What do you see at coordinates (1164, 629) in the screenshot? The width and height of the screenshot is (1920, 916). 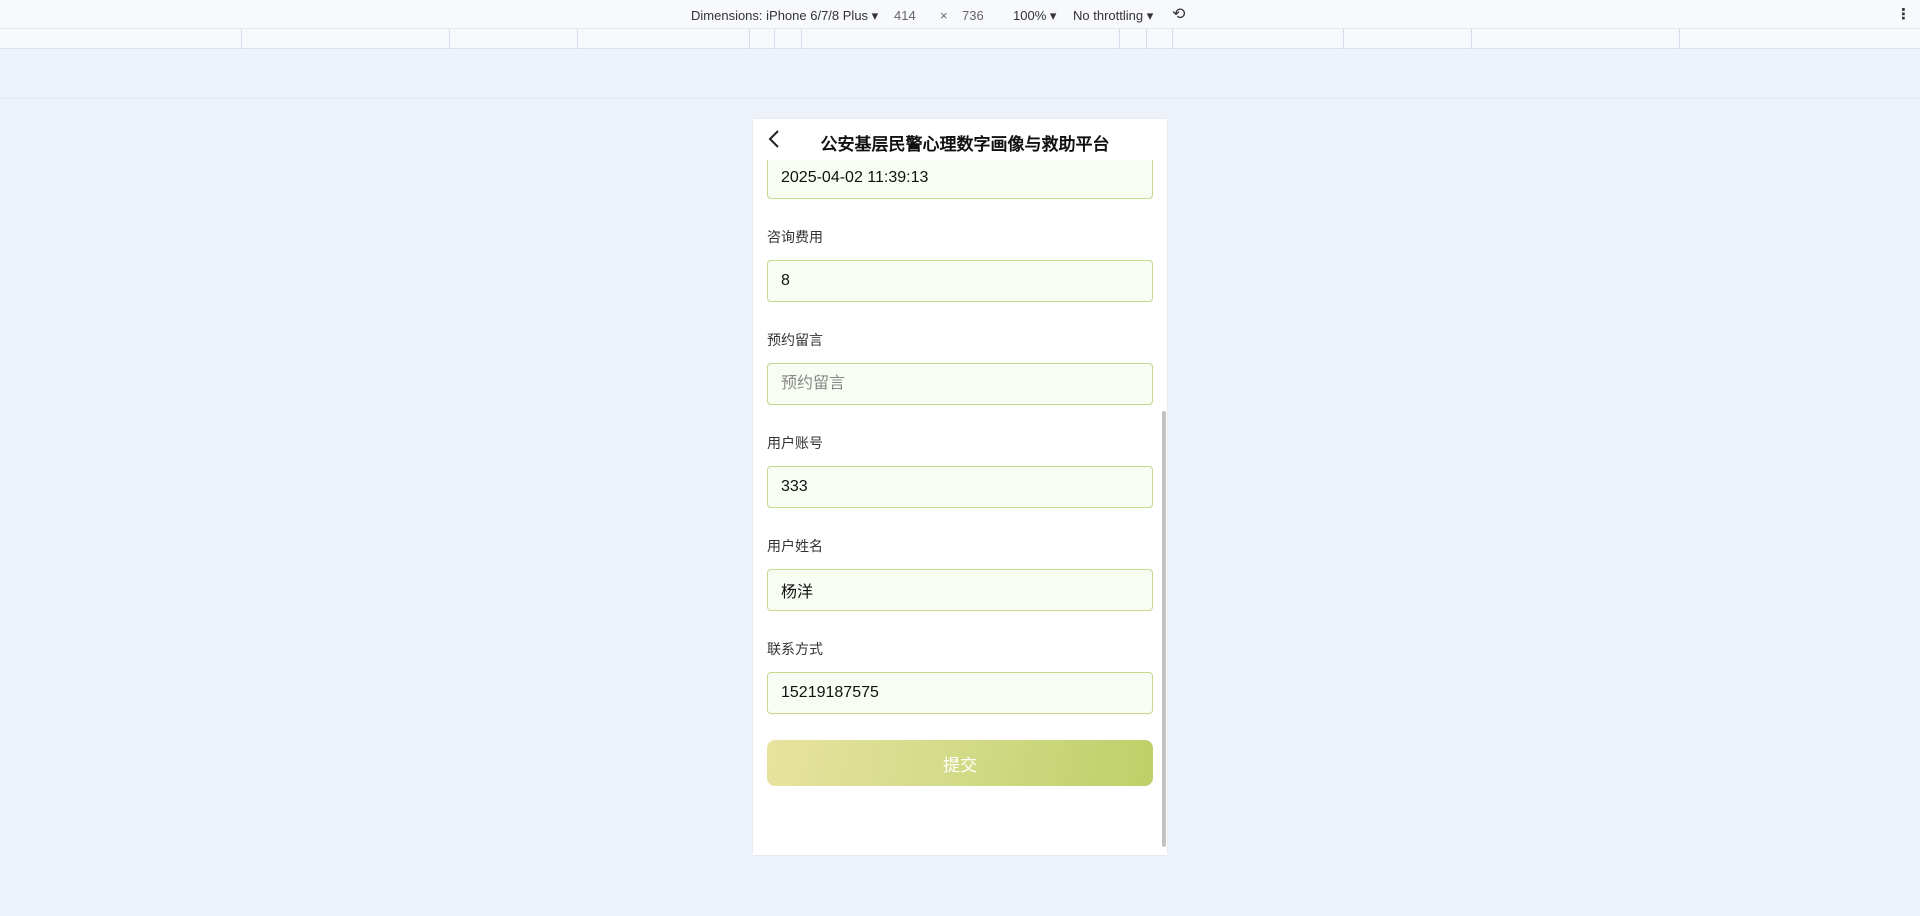 I see `scrollbar-thumb` at bounding box center [1164, 629].